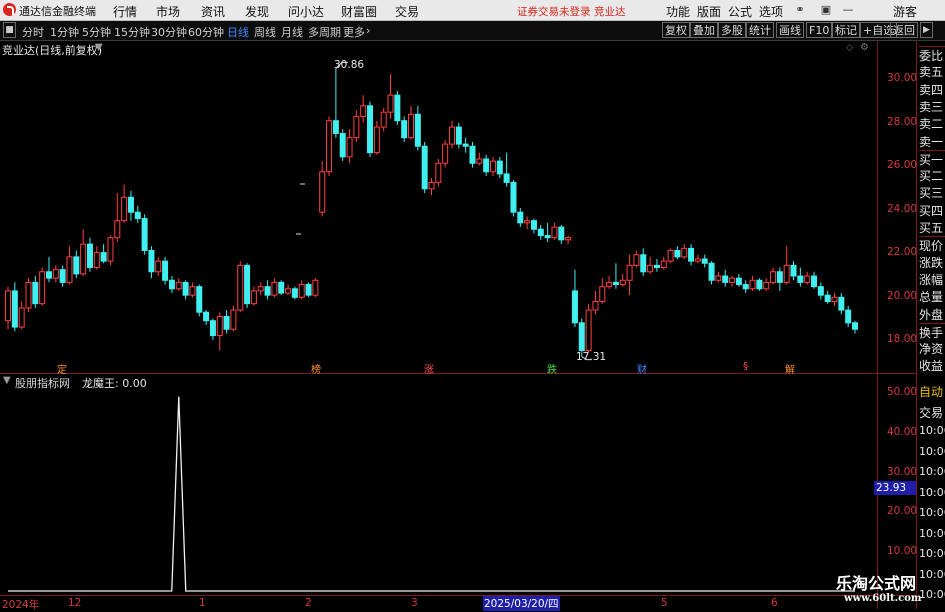 This screenshot has height=612, width=945. What do you see at coordinates (676, 30) in the screenshot?
I see `toolbar-button-adjust: 复权` at bounding box center [676, 30].